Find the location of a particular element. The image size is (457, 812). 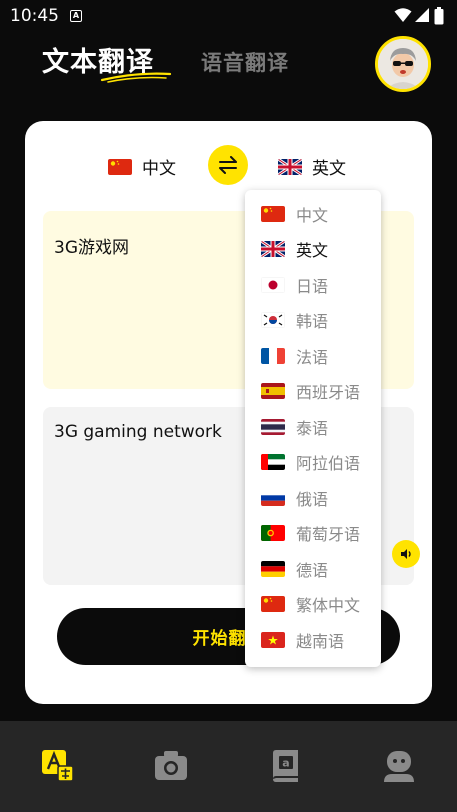

translate-icon is located at coordinates (58, 766).